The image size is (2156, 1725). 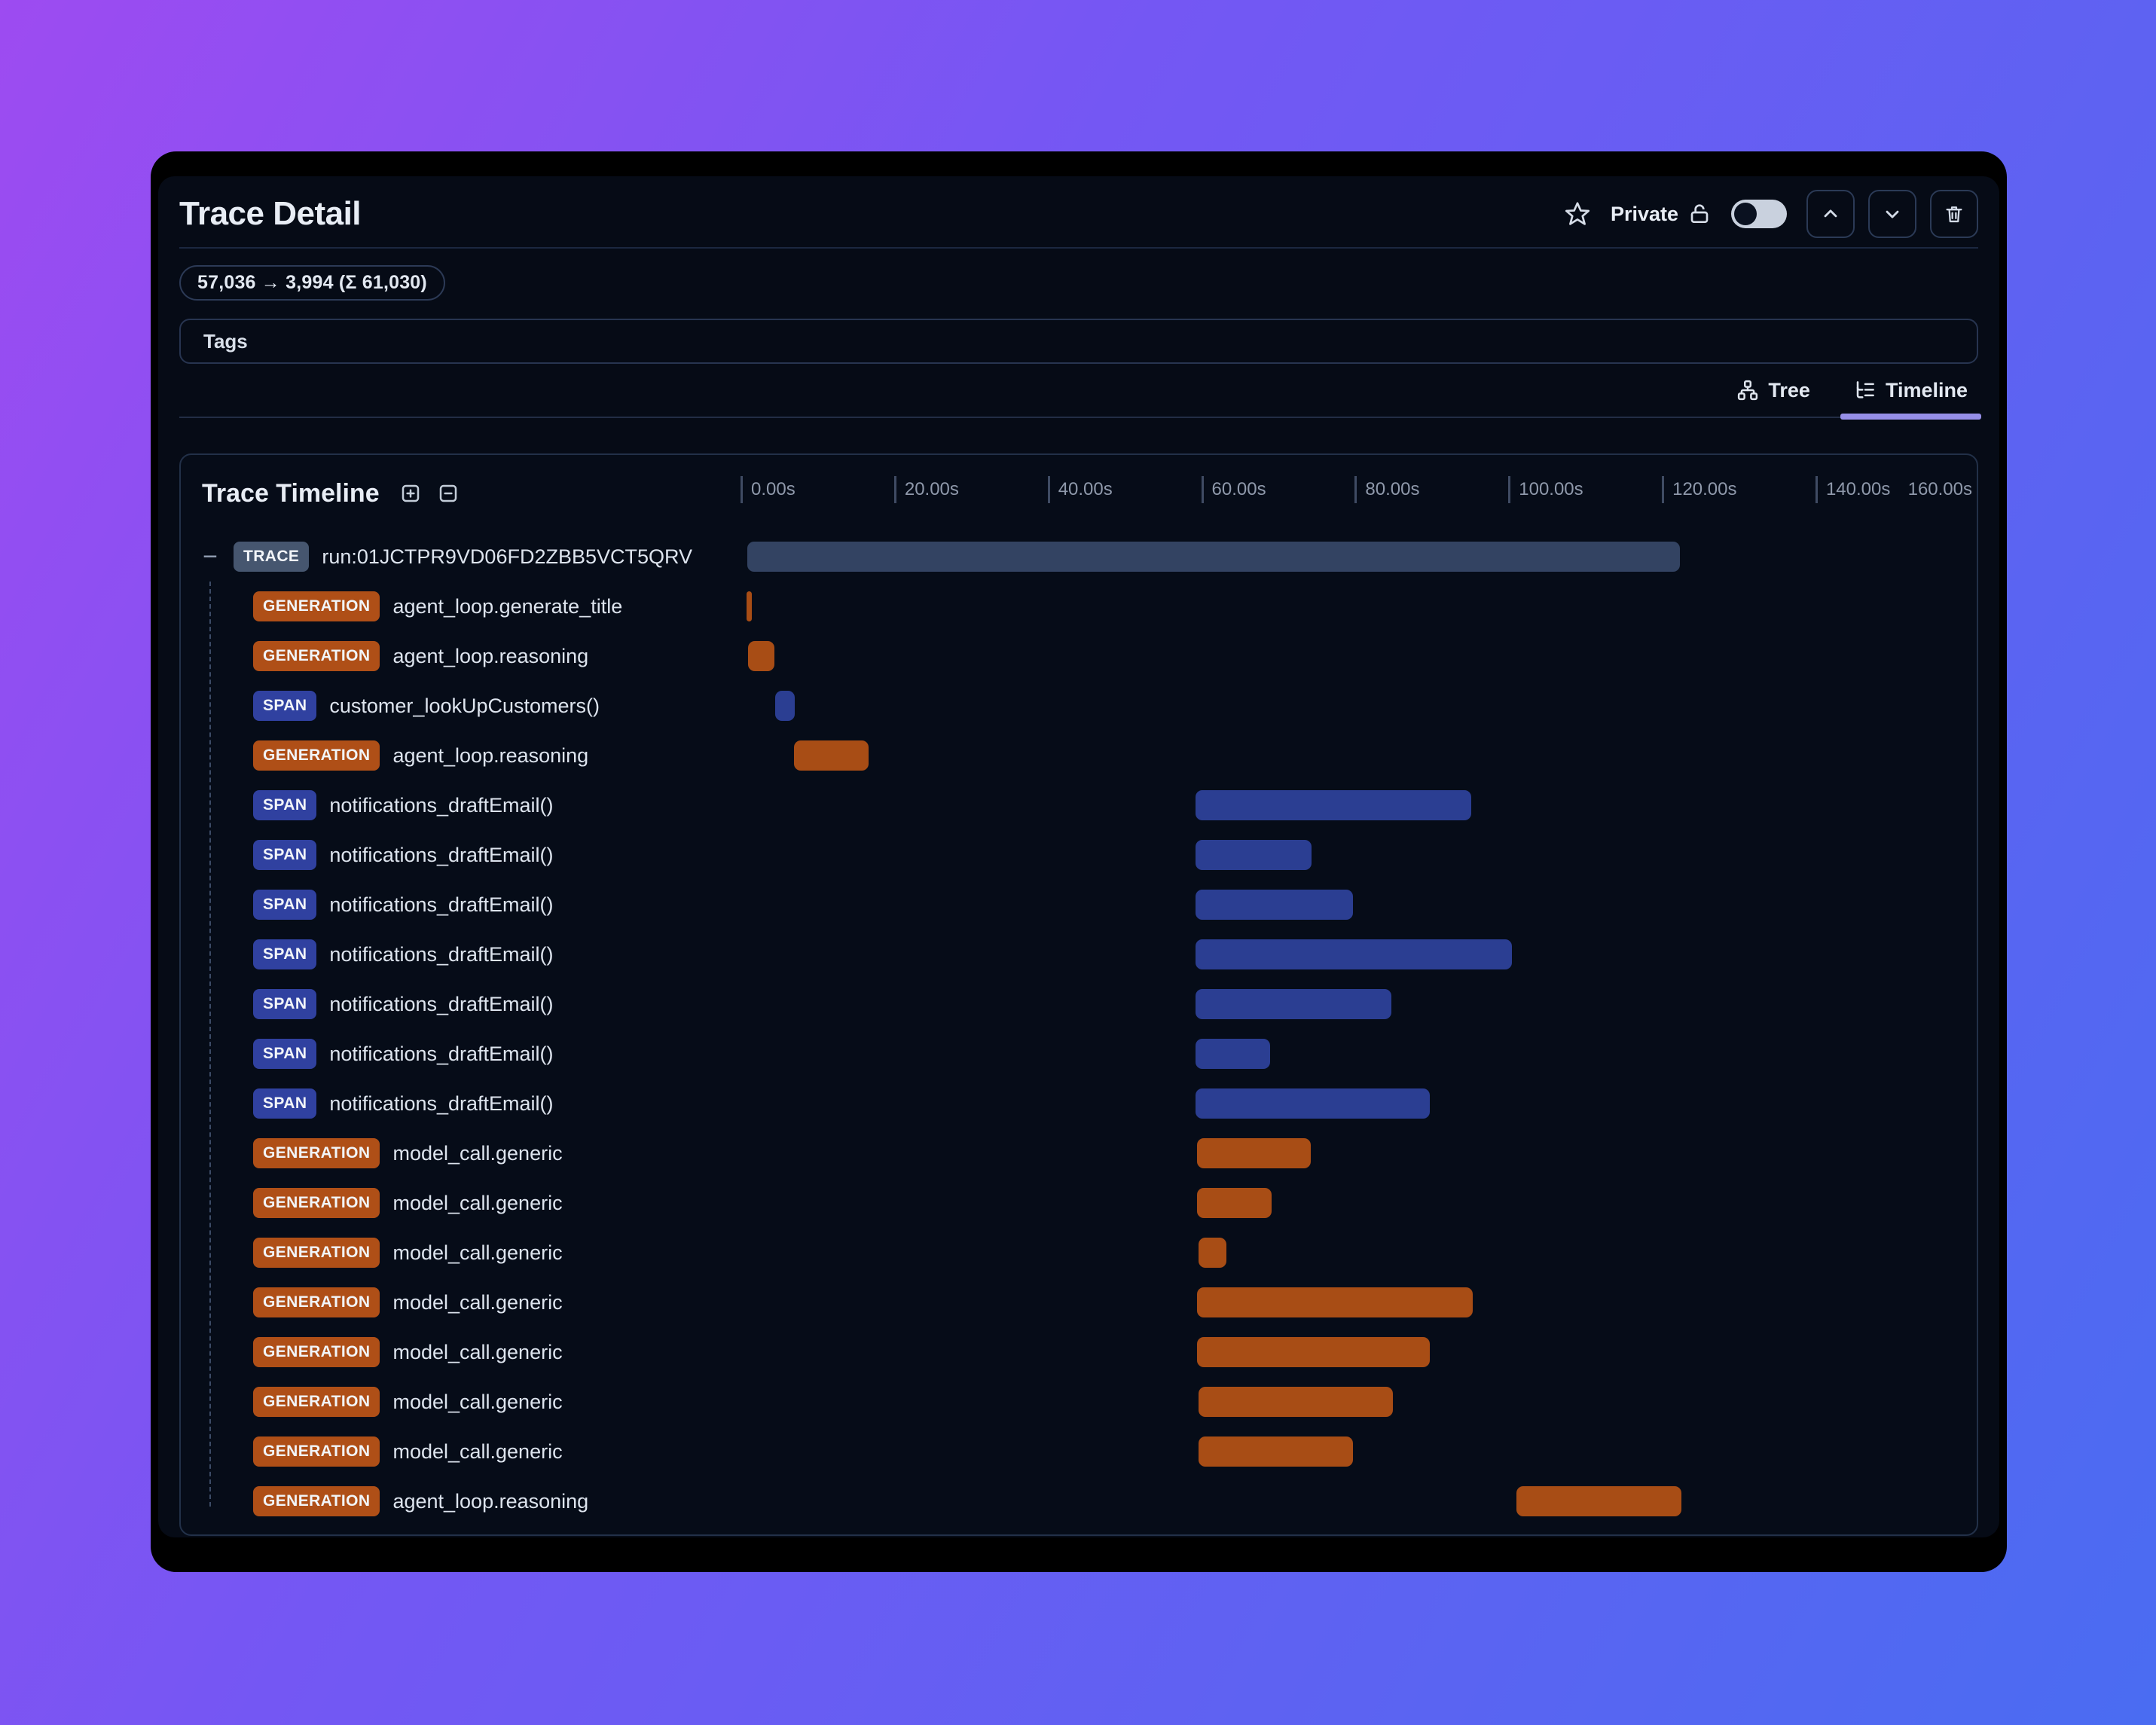 I want to click on observation-type-badge: TRACE, so click(x=272, y=557).